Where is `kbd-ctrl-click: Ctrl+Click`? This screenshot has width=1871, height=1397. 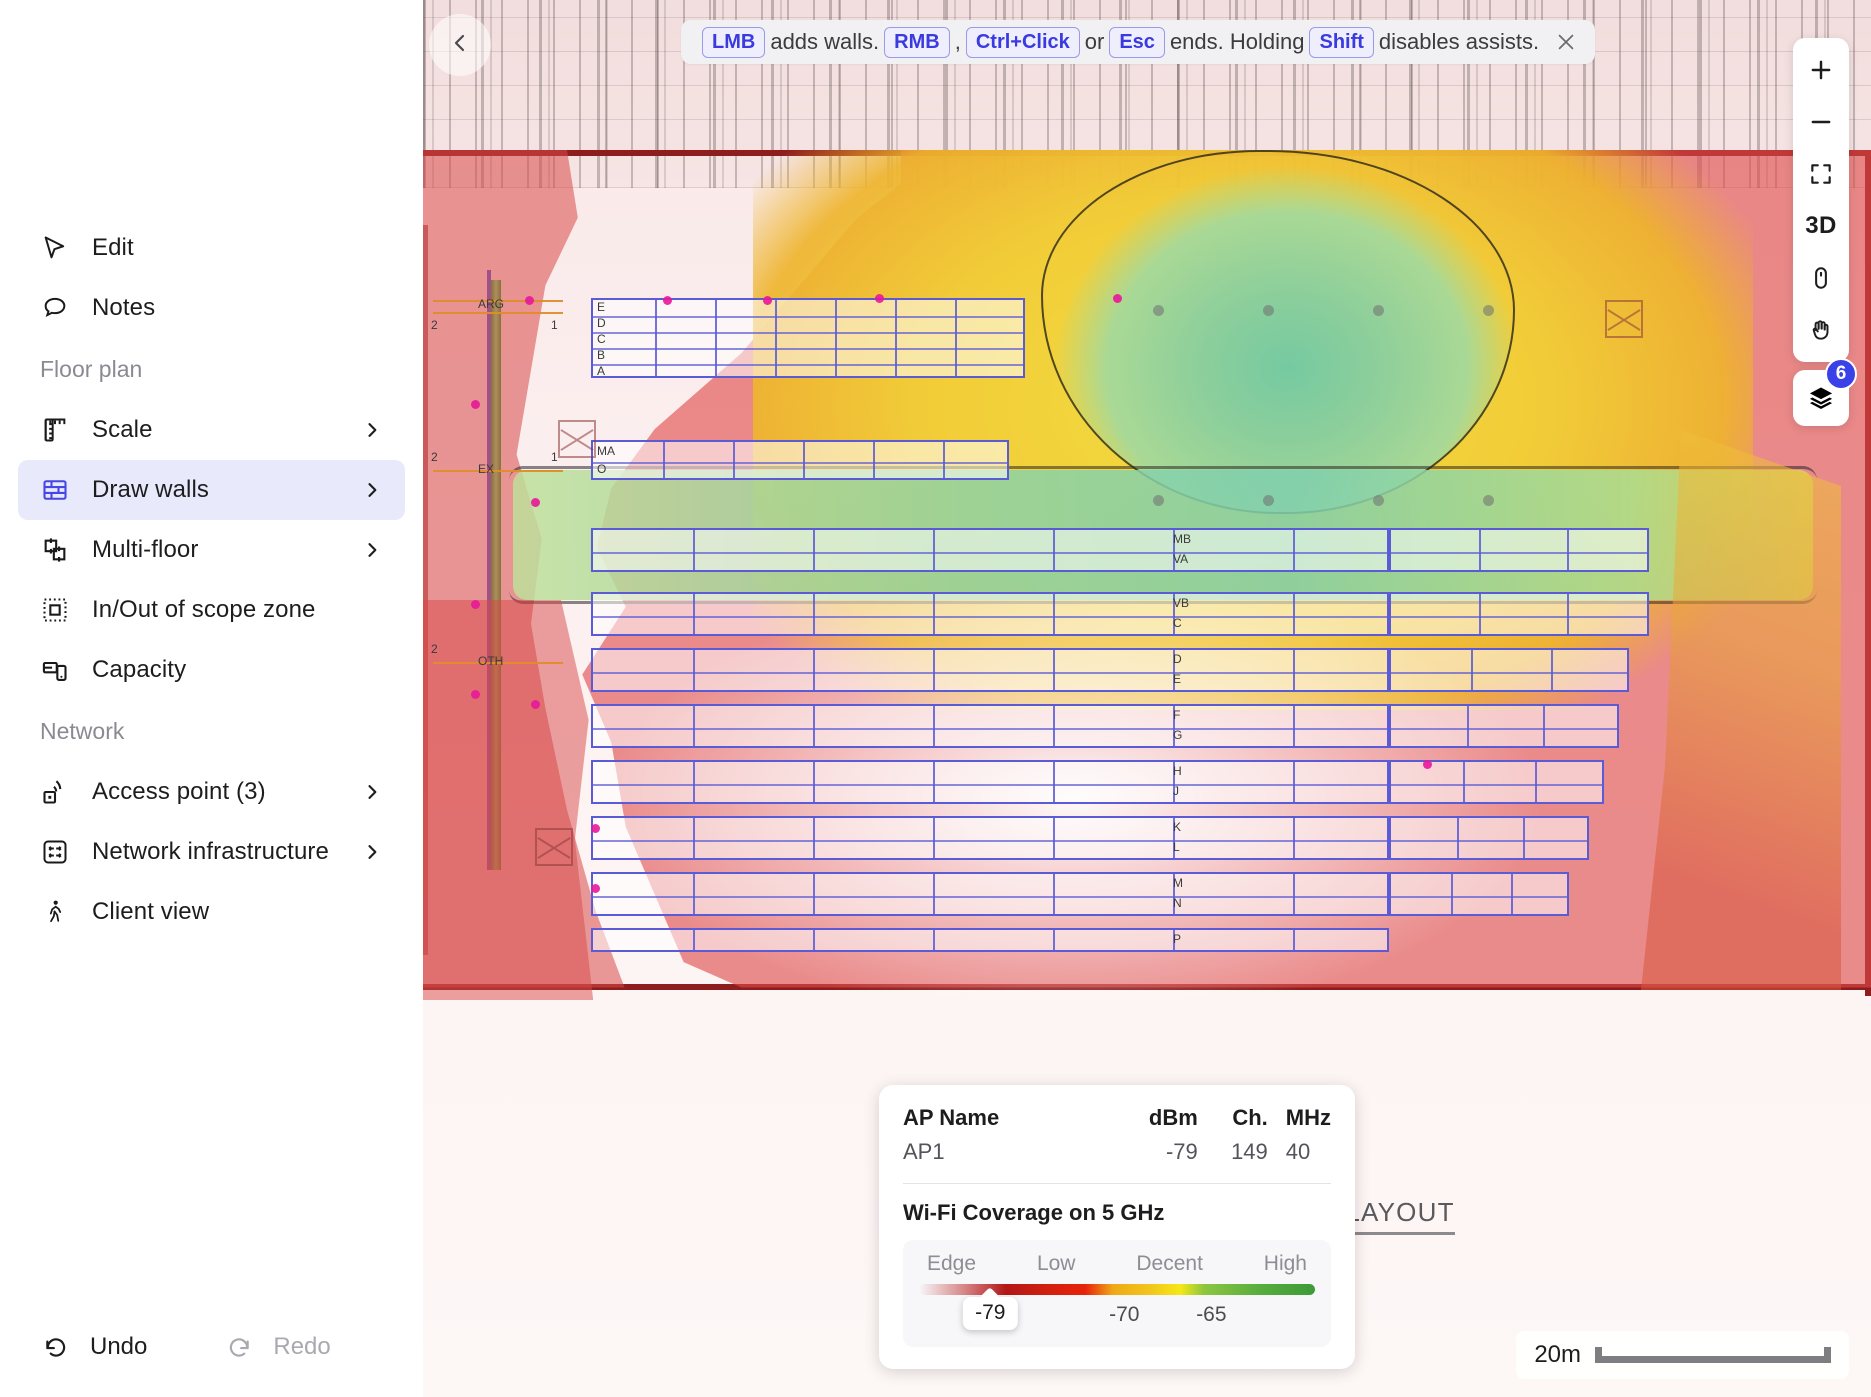
kbd-ctrl-click: Ctrl+Click is located at coordinates (1022, 42).